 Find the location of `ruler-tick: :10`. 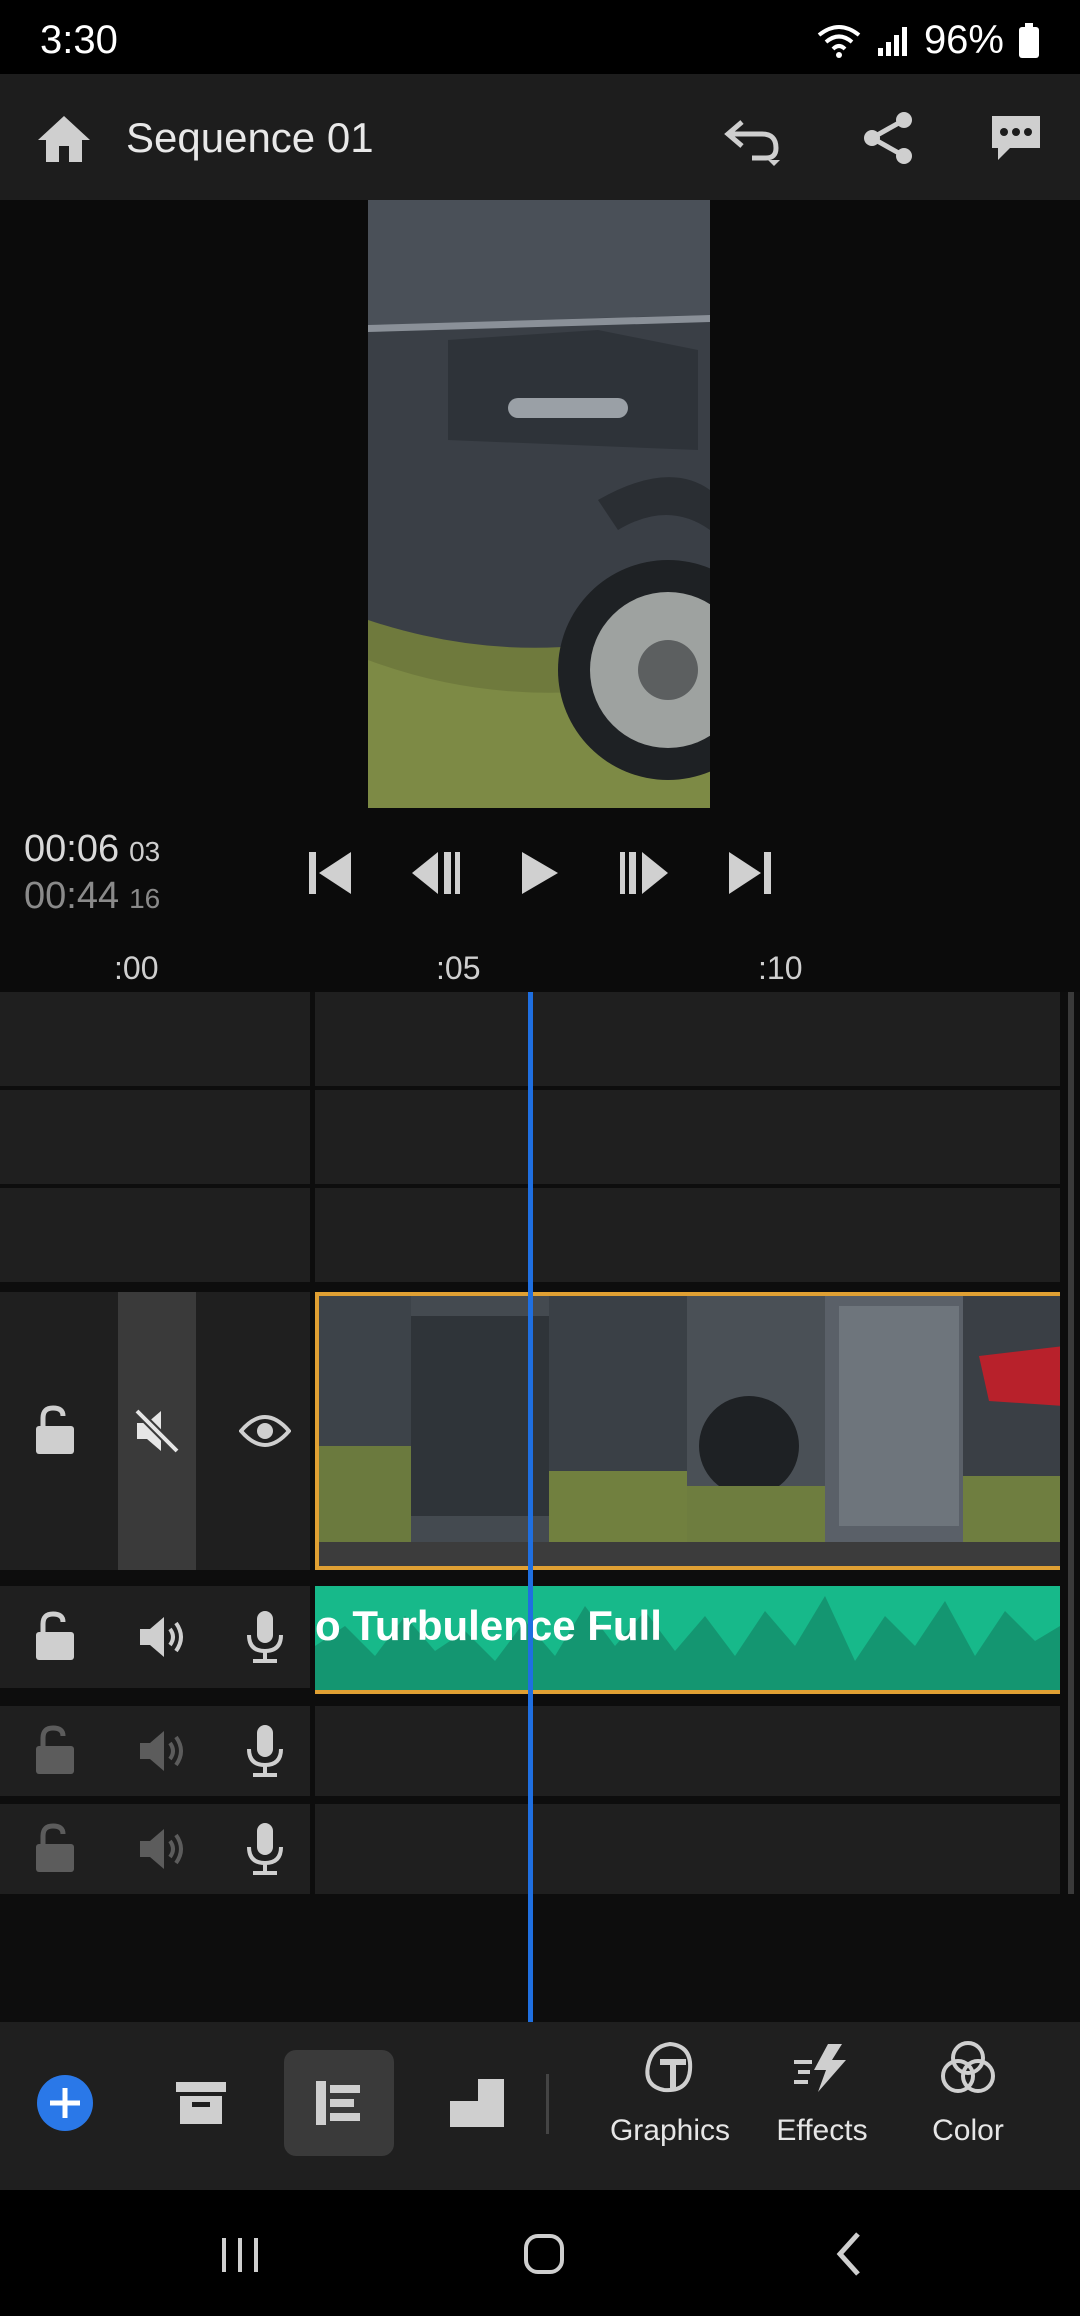

ruler-tick: :10 is located at coordinates (780, 968).